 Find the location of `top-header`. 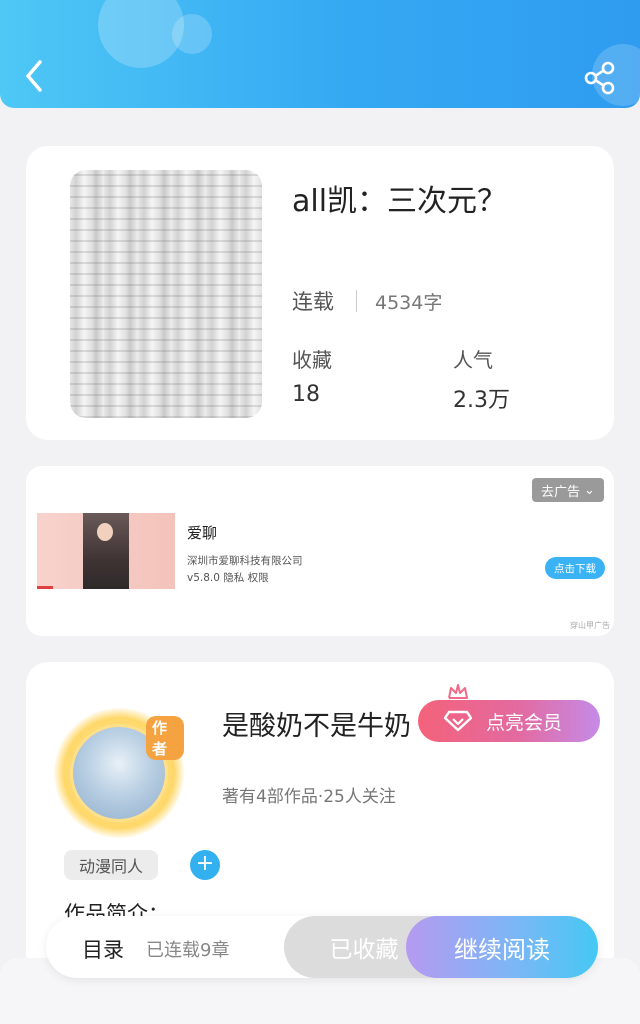

top-header is located at coordinates (320, 54).